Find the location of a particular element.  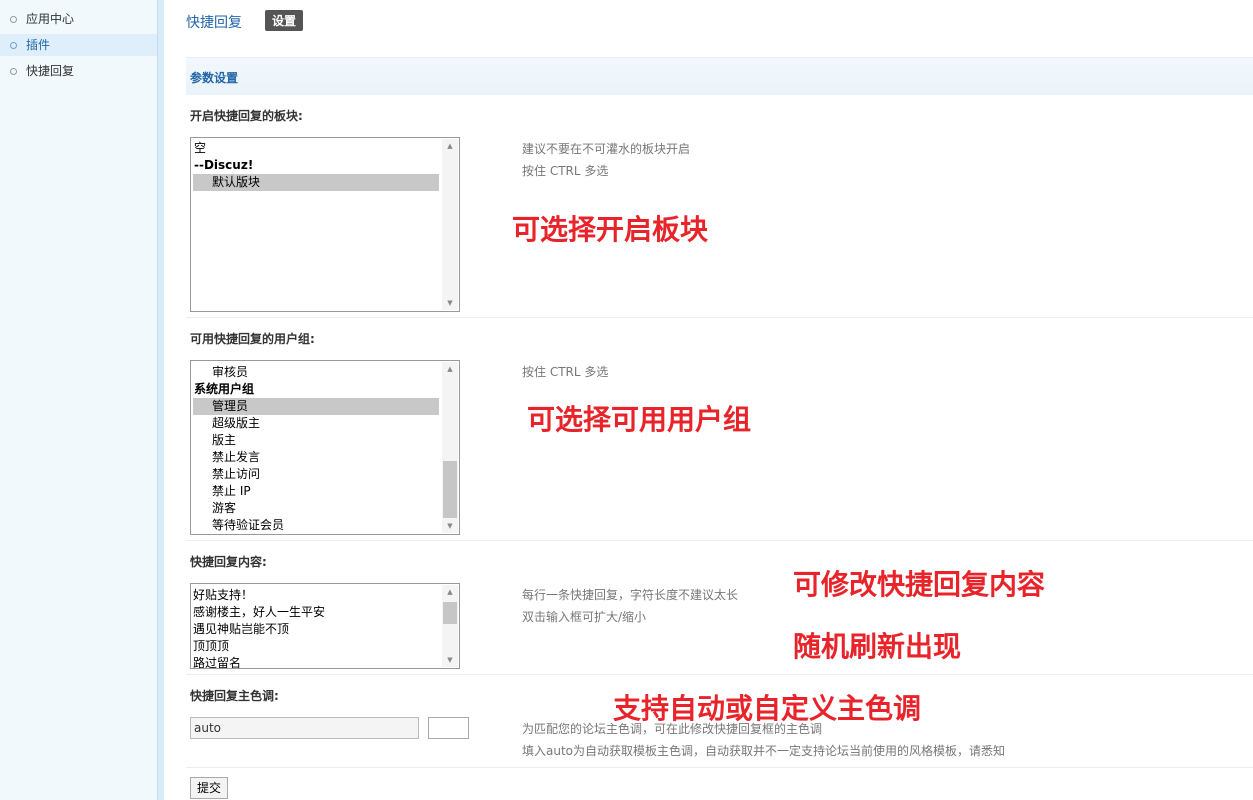

groups-option: 游客 is located at coordinates (316, 508).